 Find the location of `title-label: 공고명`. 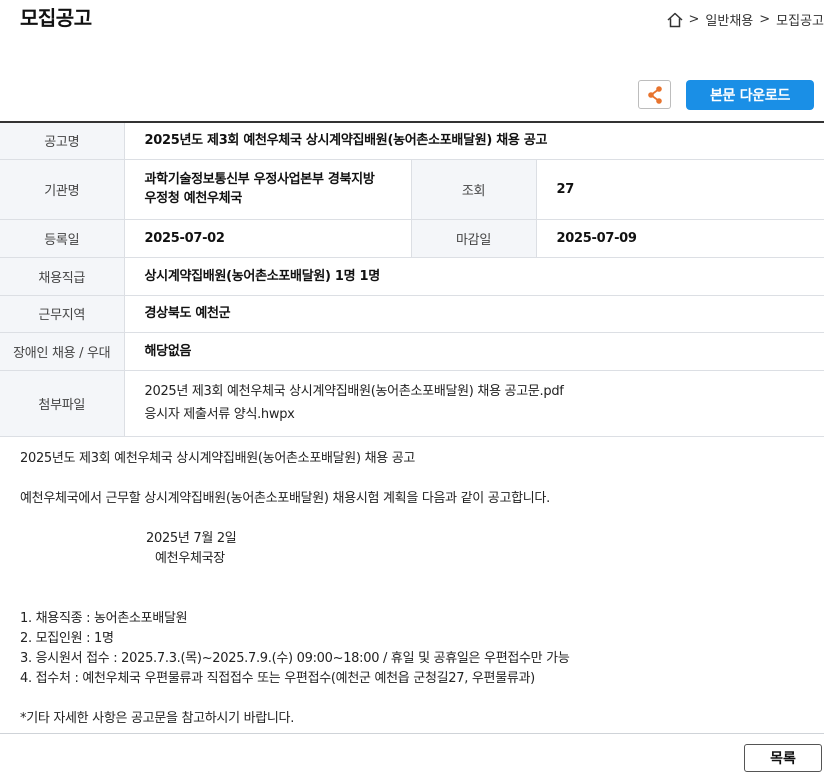

title-label: 공고명 is located at coordinates (62, 141).